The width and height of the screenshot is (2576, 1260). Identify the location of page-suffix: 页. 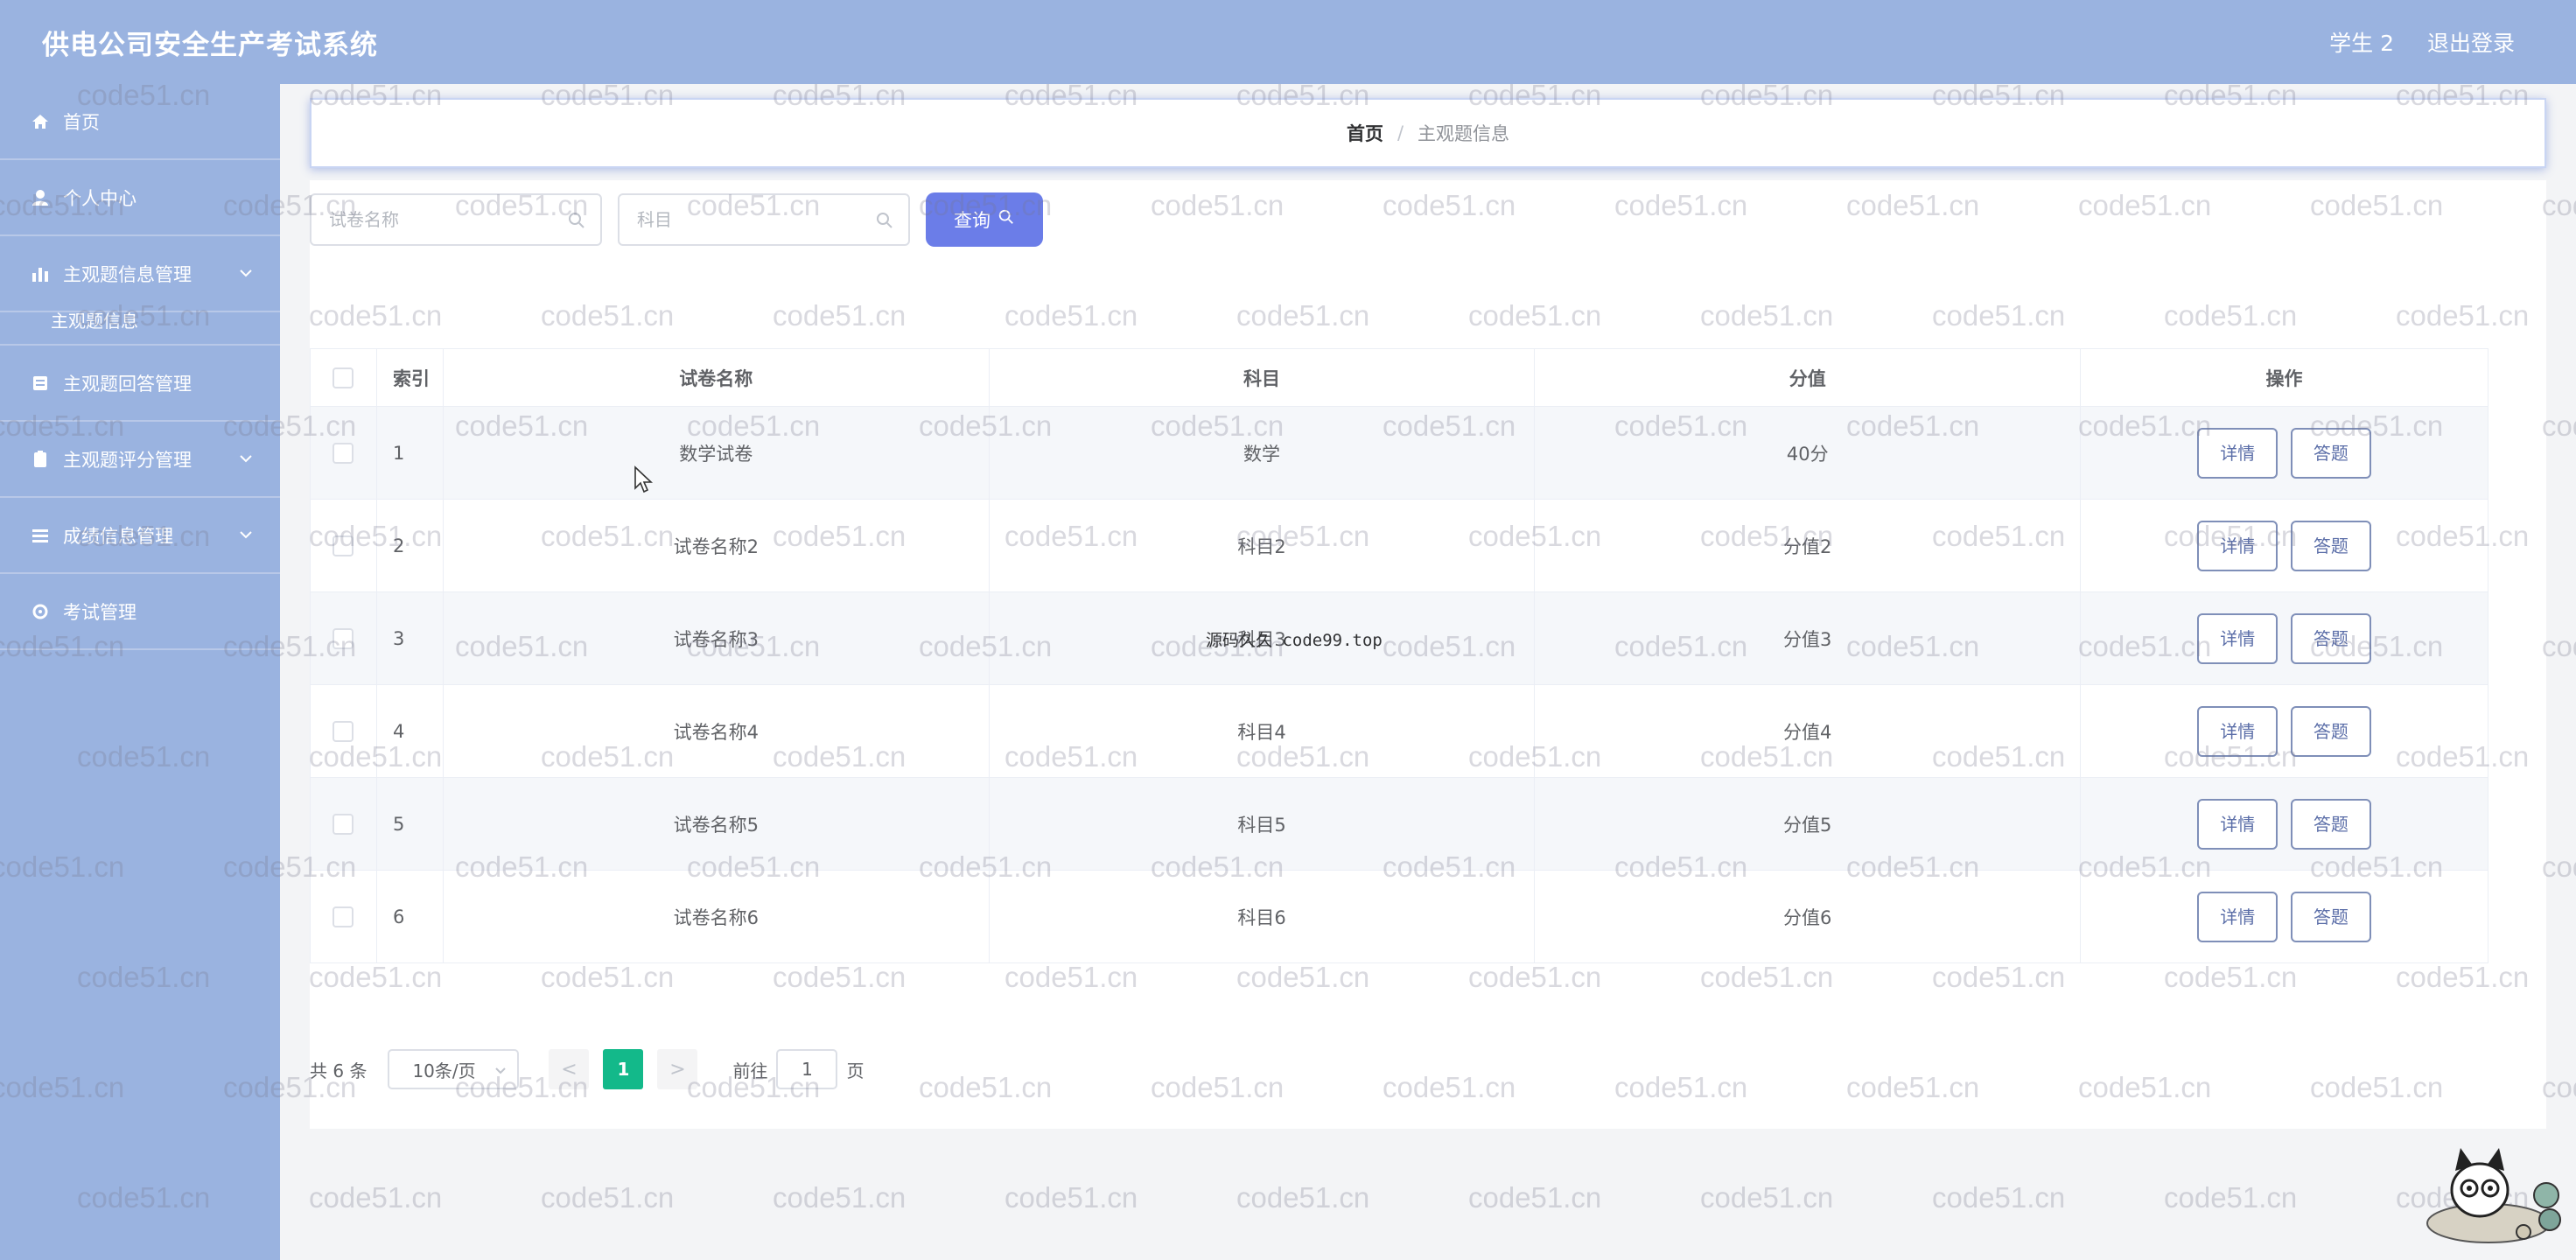
(855, 1071).